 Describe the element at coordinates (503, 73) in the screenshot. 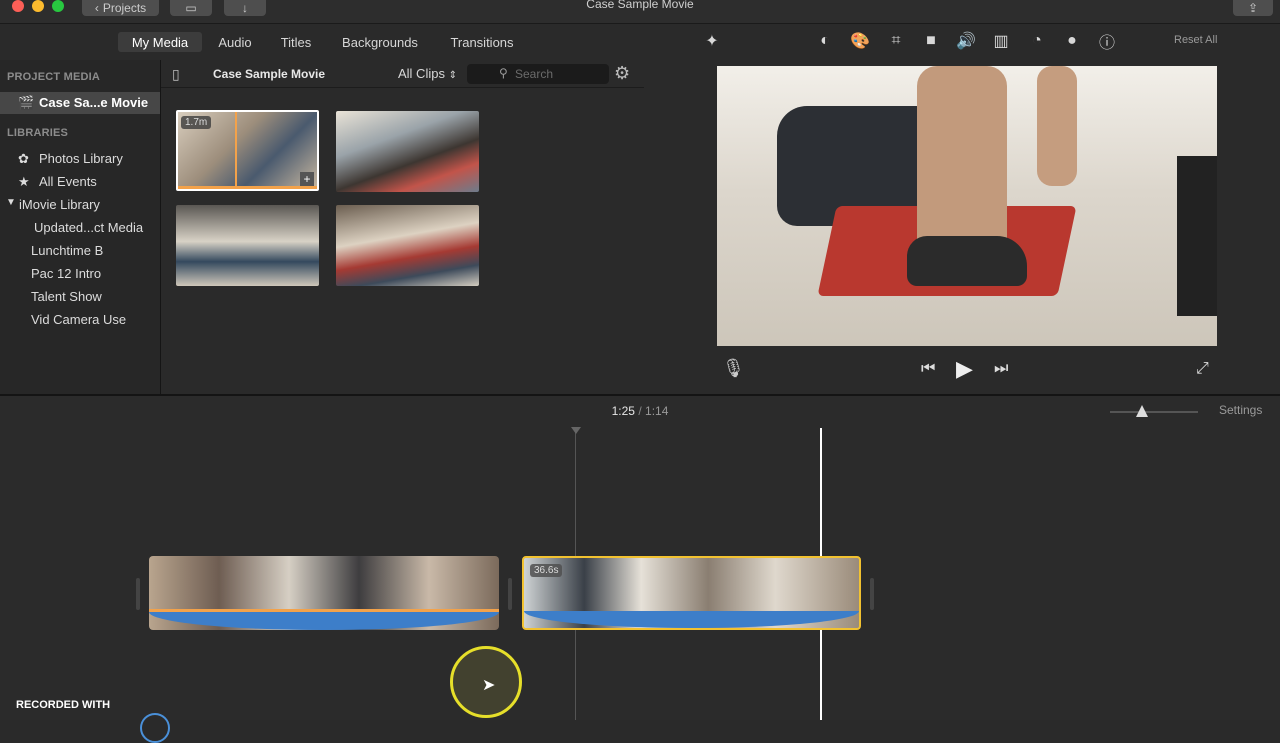

I see `search-icon: ⚲` at that location.